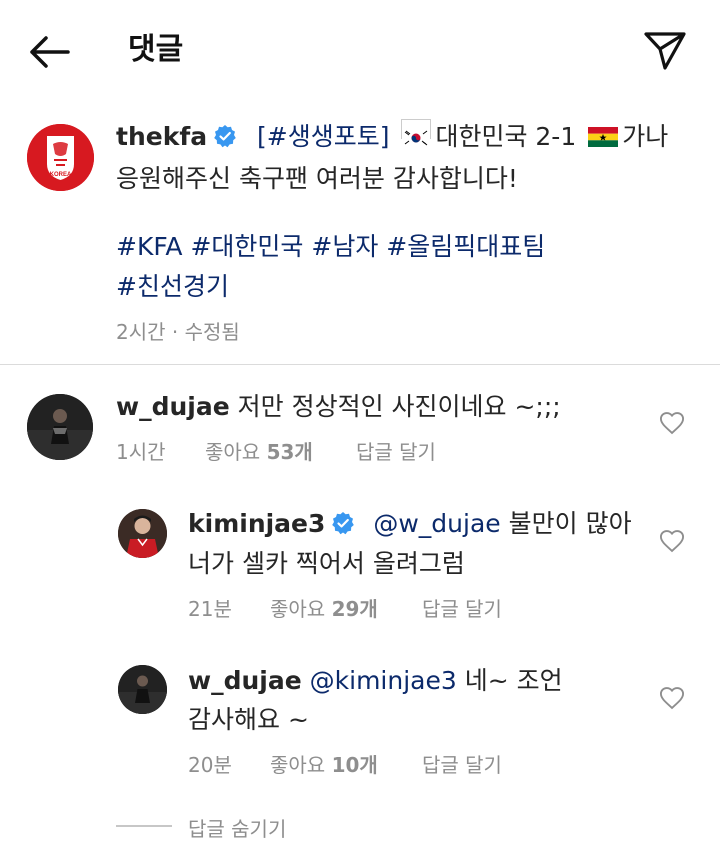 The image size is (720, 852). What do you see at coordinates (324, 607) in the screenshot?
I see `likes-count: 좋아요 29개` at bounding box center [324, 607].